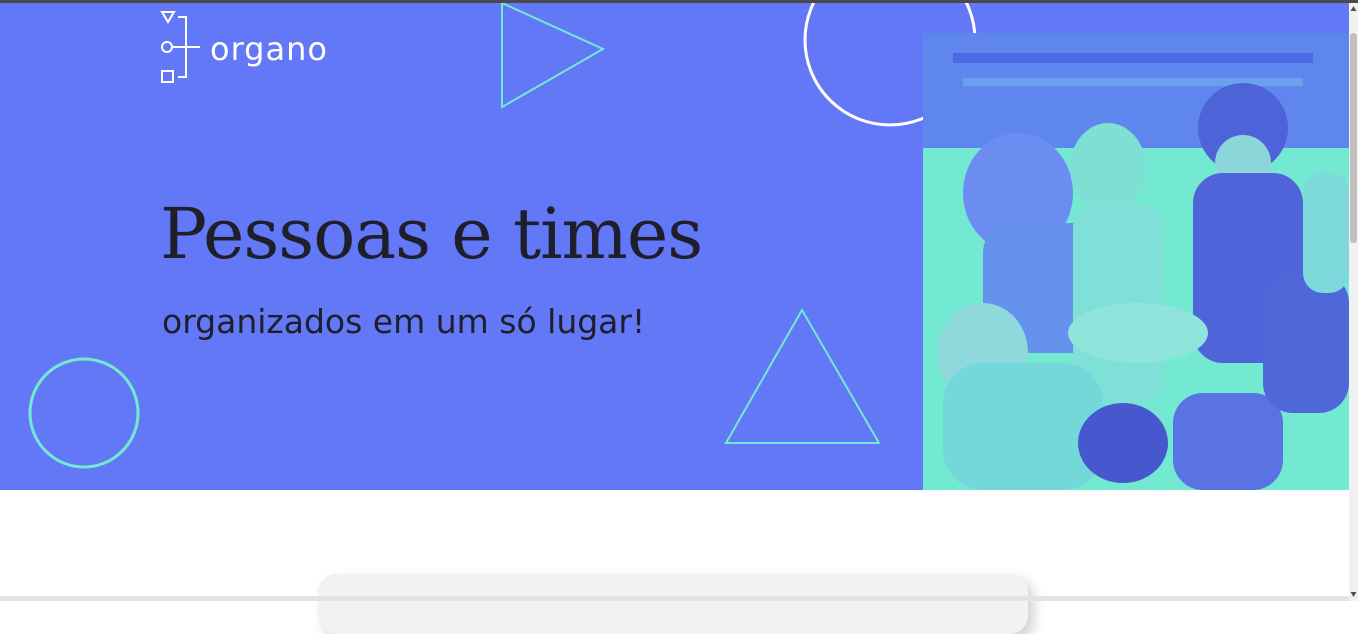  What do you see at coordinates (84, 413) in the screenshot?
I see `circle-outline-left` at bounding box center [84, 413].